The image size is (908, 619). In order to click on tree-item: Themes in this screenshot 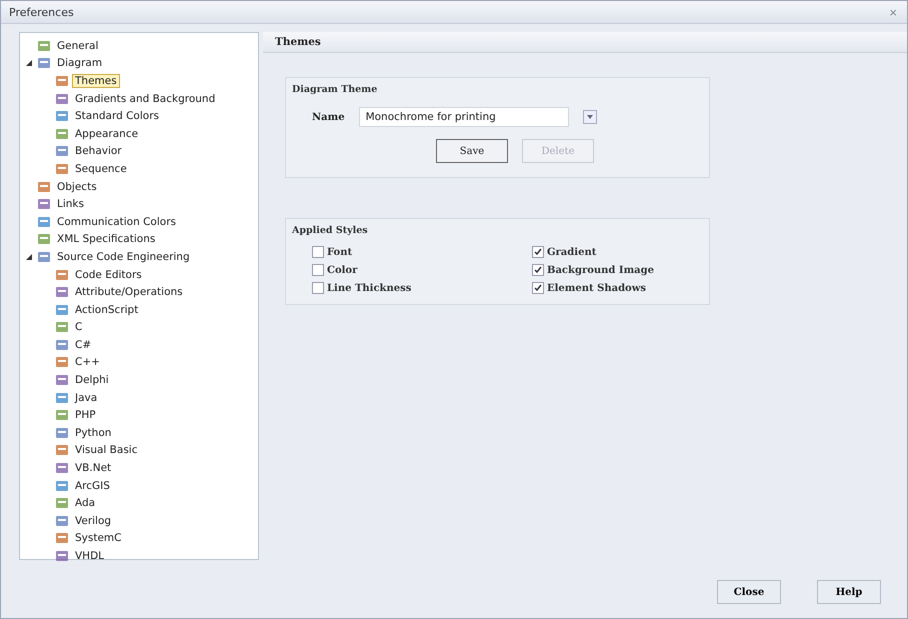, I will do `click(96, 81)`.